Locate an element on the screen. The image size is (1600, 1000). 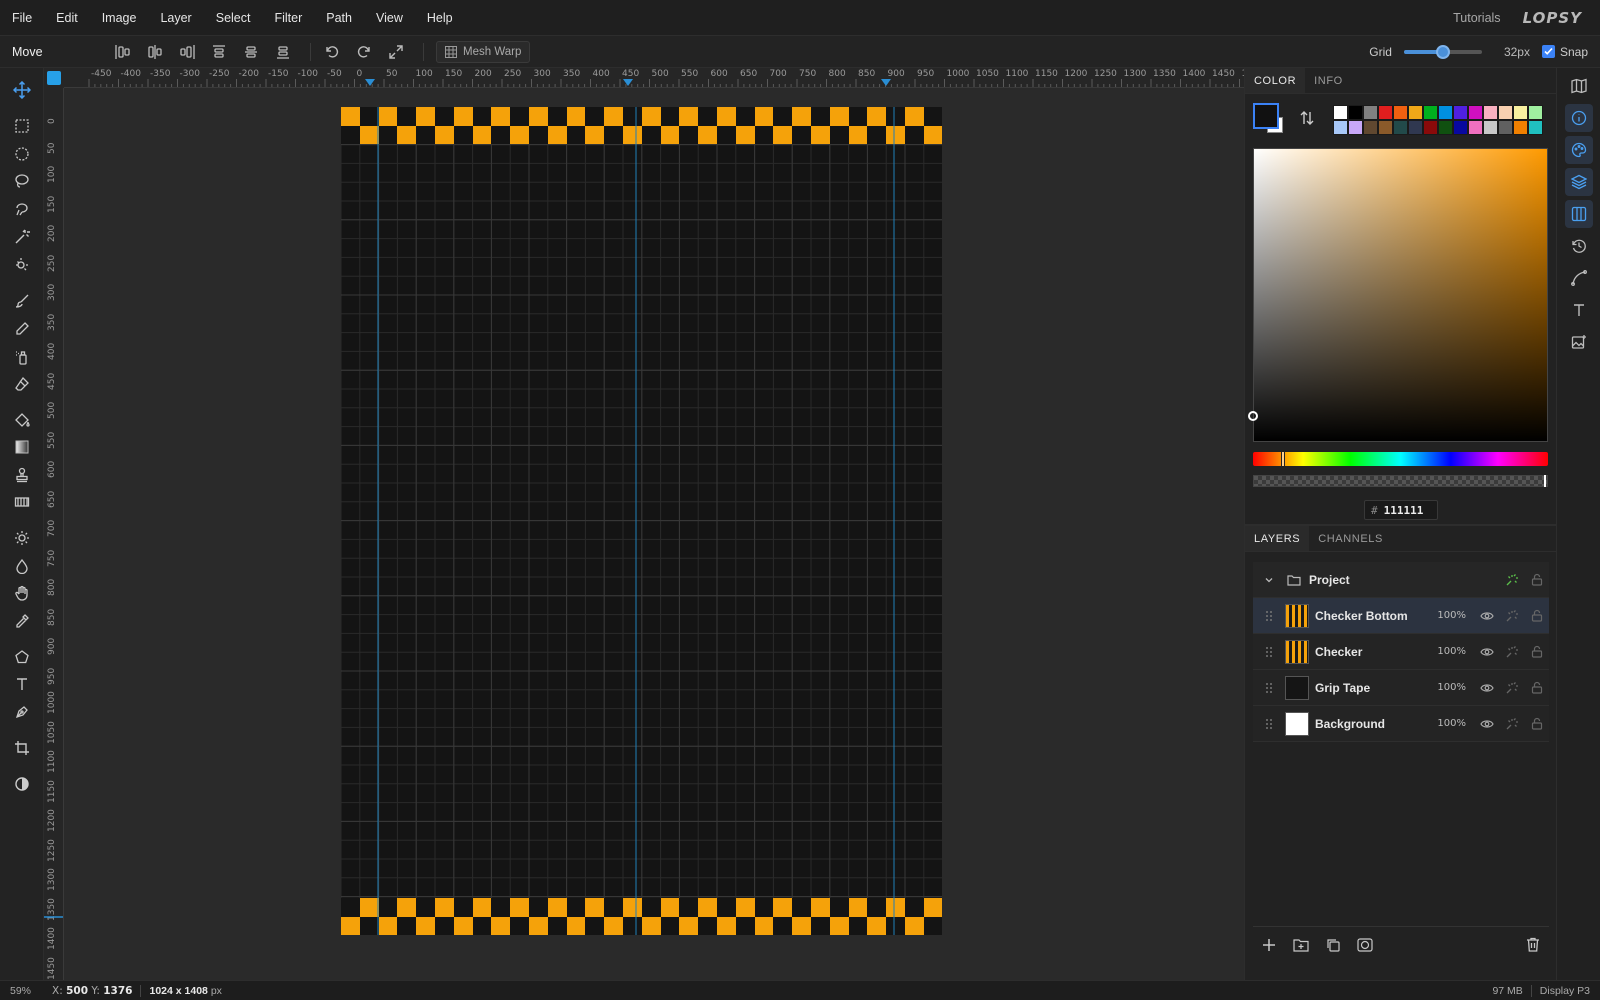
align-middle-v-icon is located at coordinates (251, 52).